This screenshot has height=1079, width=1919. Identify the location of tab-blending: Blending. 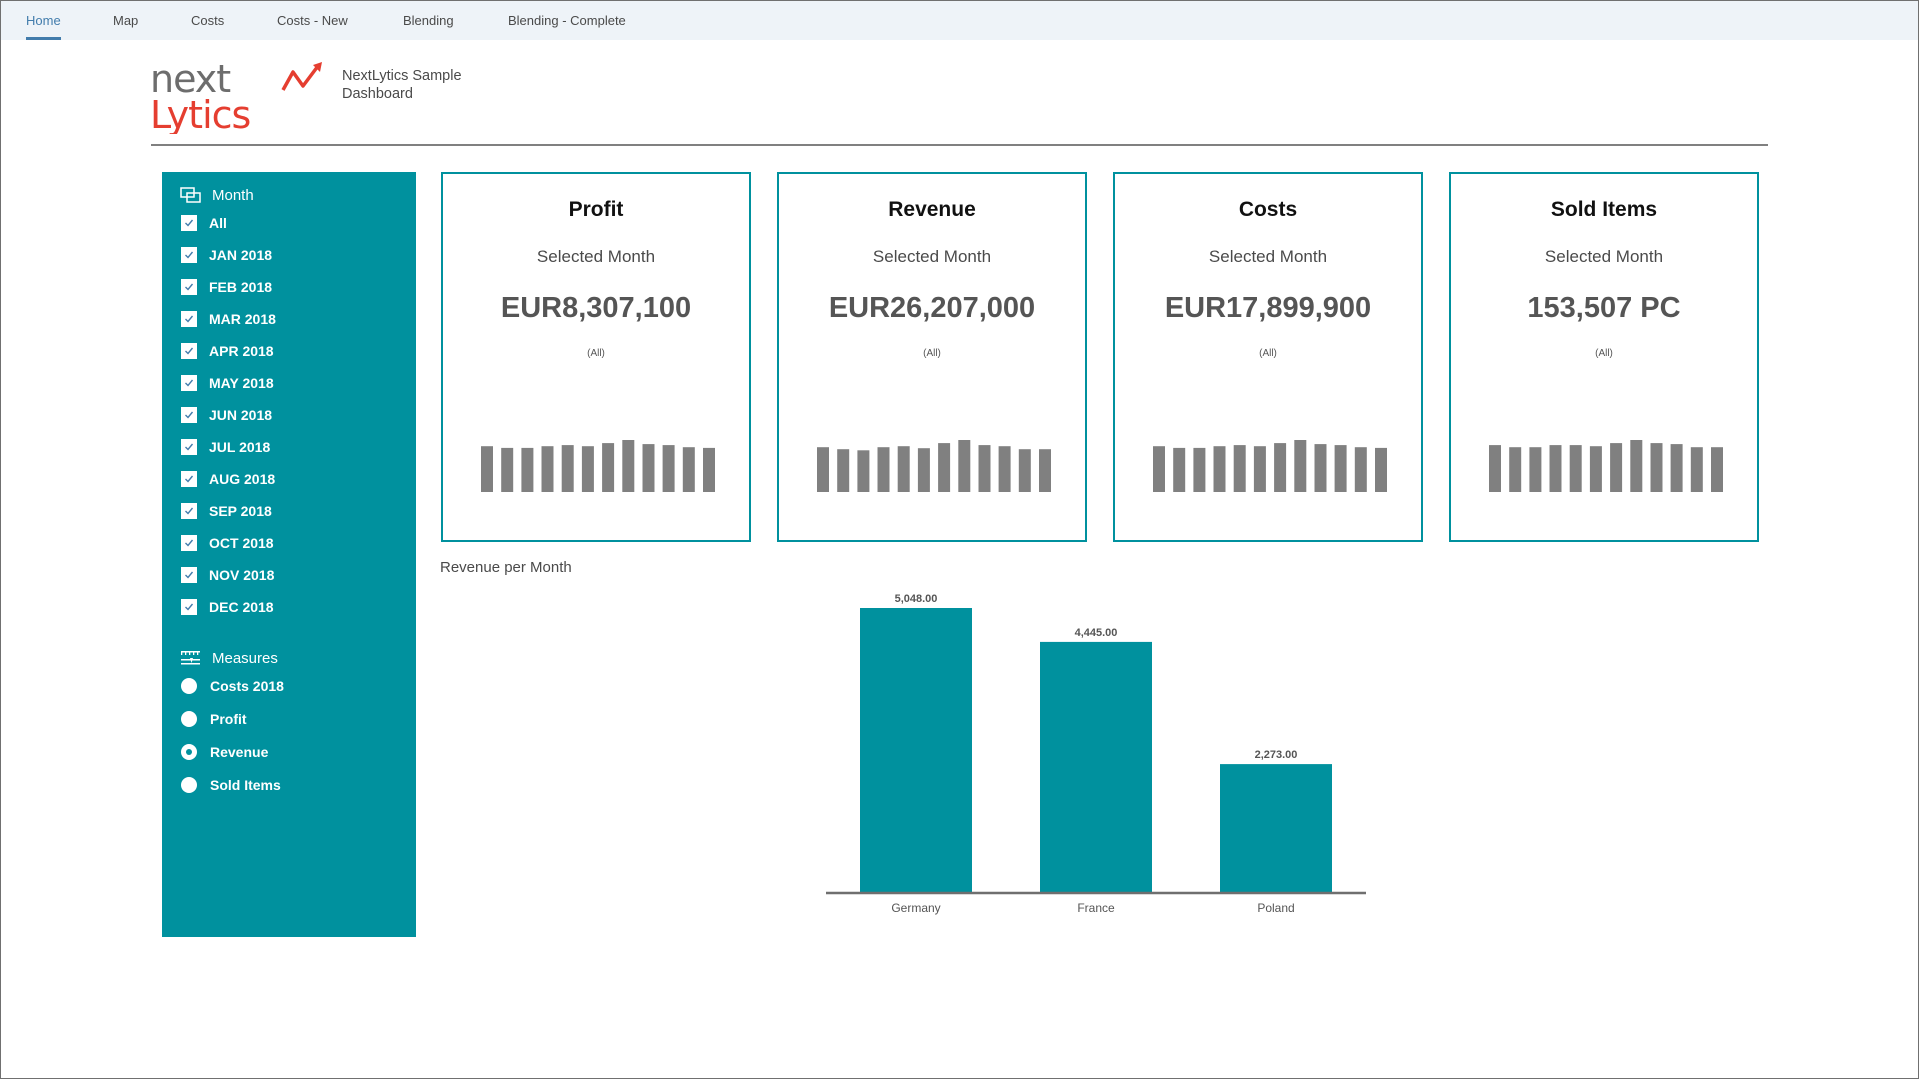
(428, 20).